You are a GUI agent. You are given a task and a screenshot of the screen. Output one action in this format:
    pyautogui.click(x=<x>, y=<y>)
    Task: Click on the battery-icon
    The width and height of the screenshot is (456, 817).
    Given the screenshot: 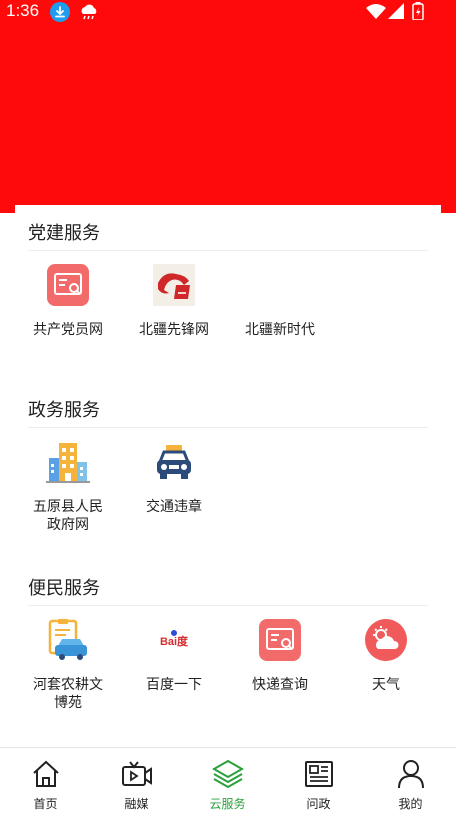 What is the action you would take?
    pyautogui.click(x=418, y=13)
    